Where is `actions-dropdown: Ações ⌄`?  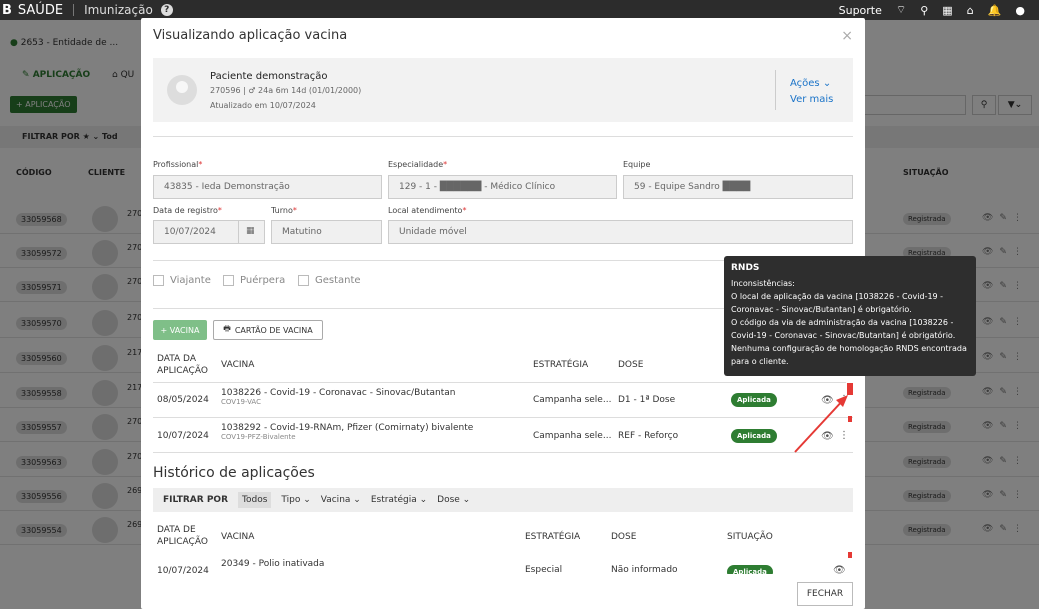 actions-dropdown: Ações ⌄ is located at coordinates (810, 83).